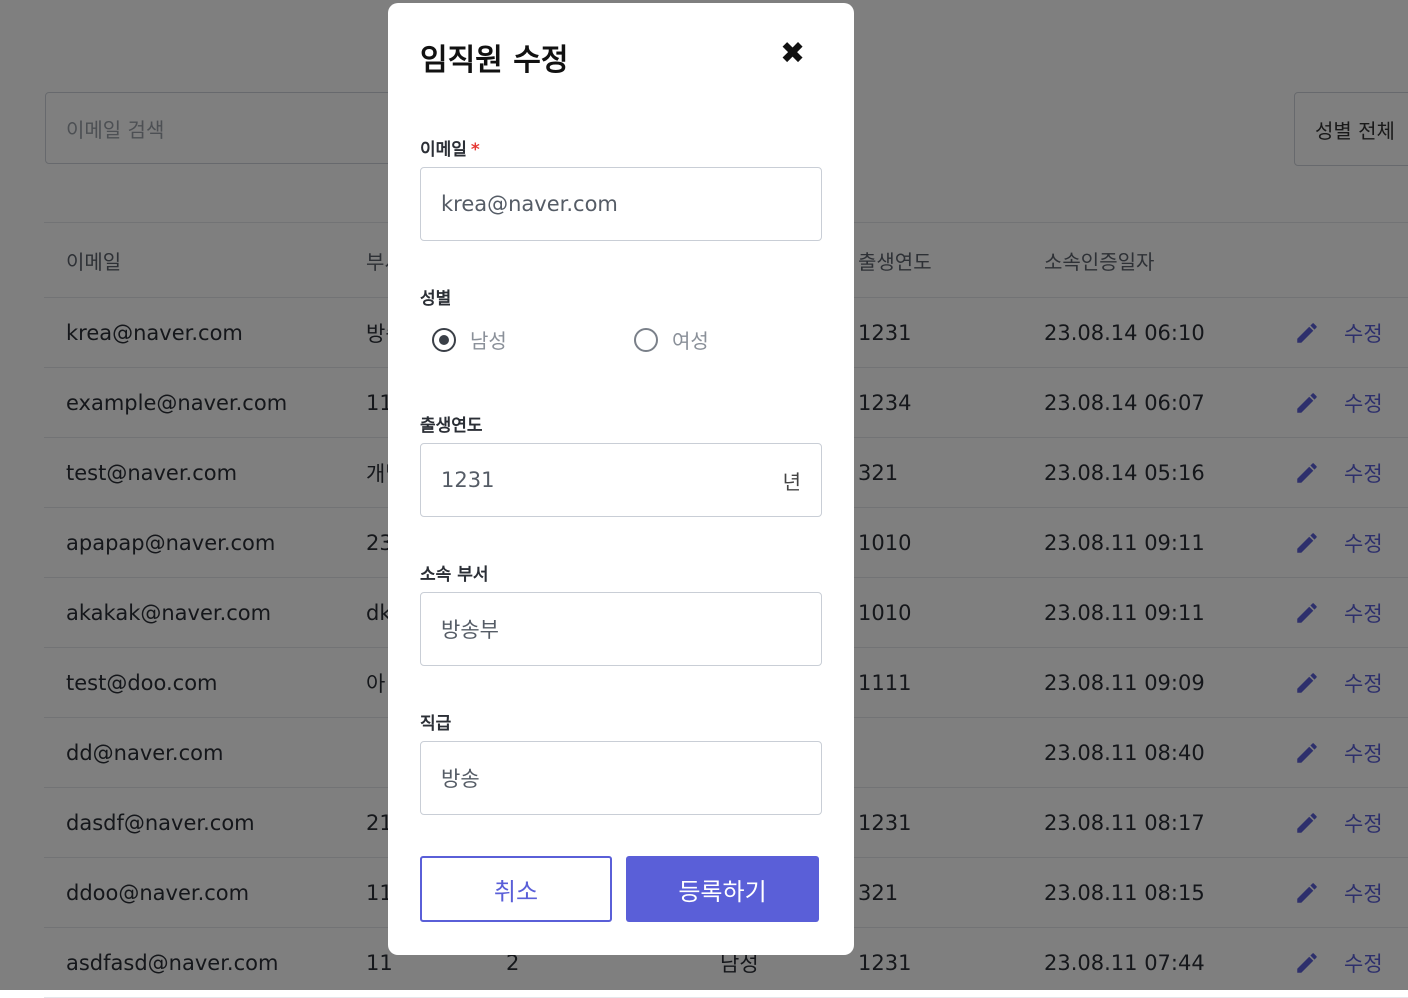 The width and height of the screenshot is (1408, 998). Describe the element at coordinates (444, 339) in the screenshot. I see `radio-selected-icon` at that location.